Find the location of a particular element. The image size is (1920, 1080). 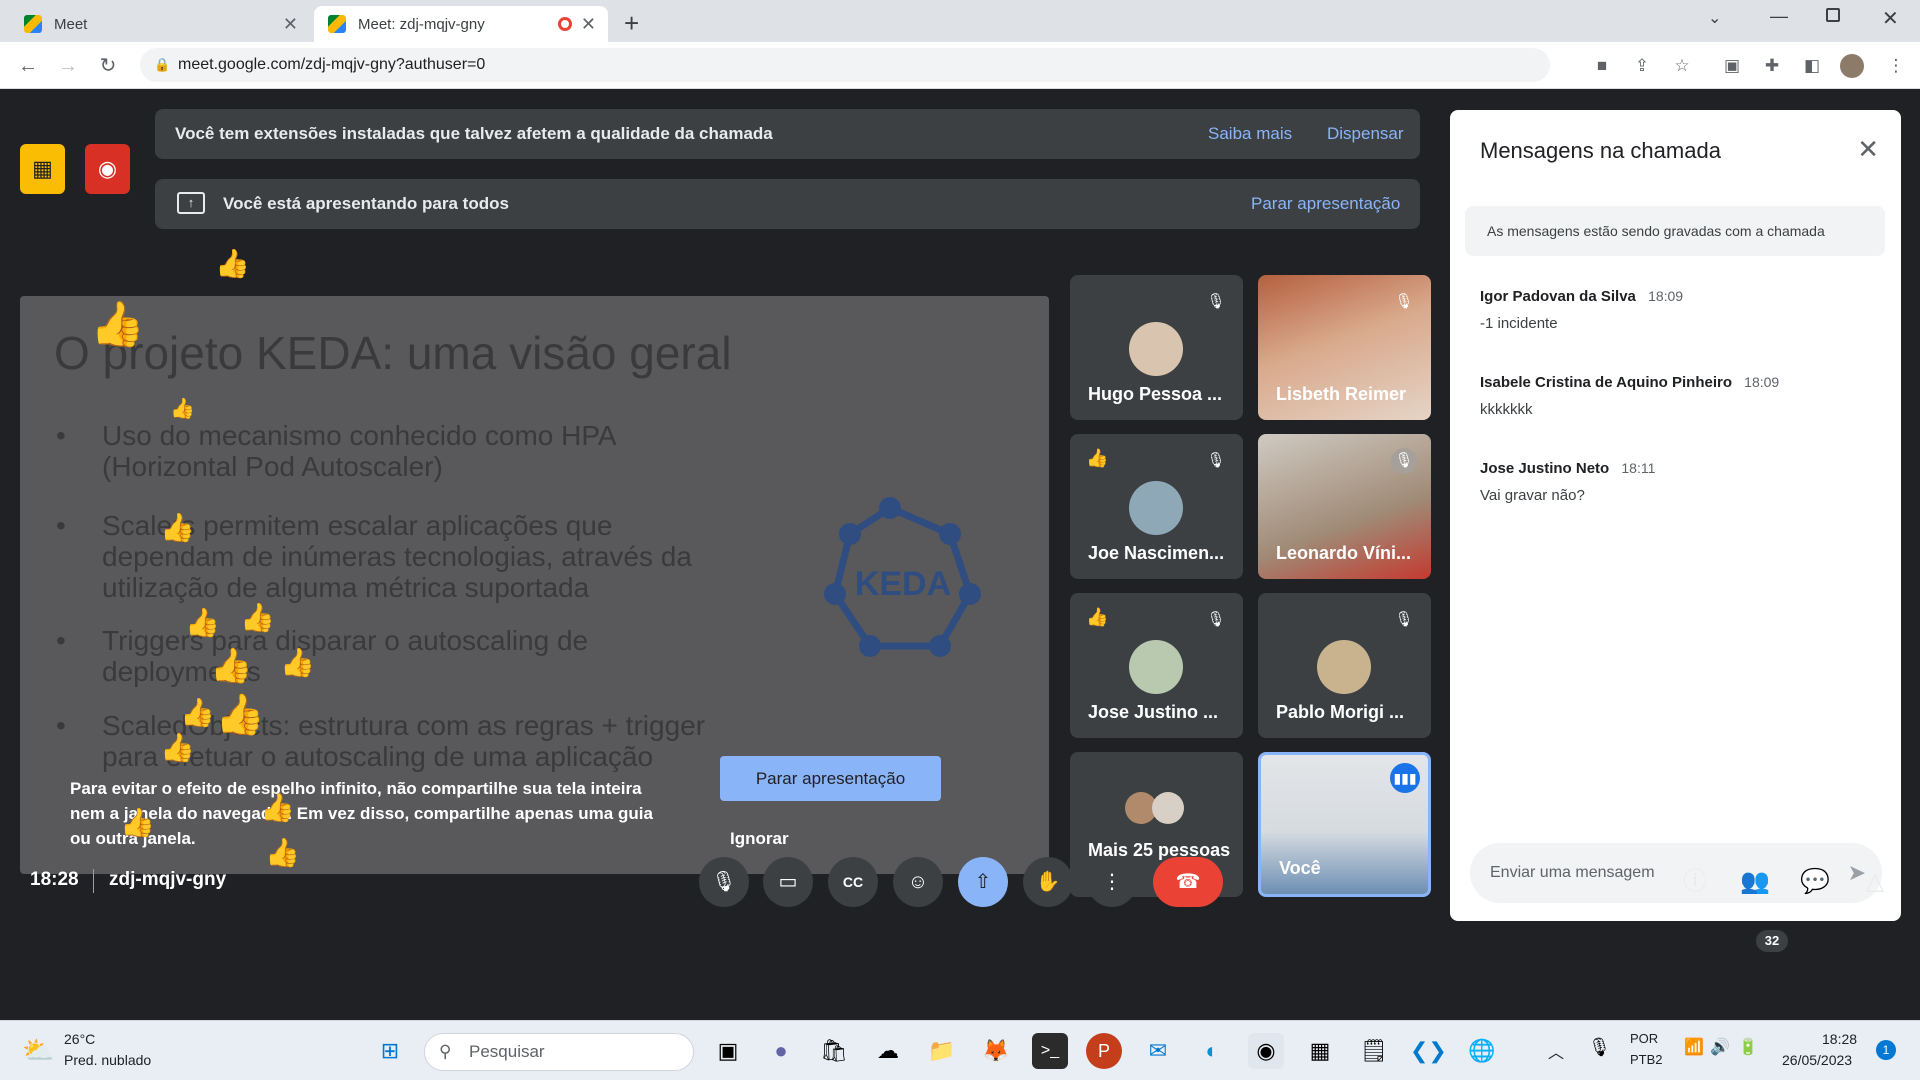

maximize-icon is located at coordinates (1833, 15).